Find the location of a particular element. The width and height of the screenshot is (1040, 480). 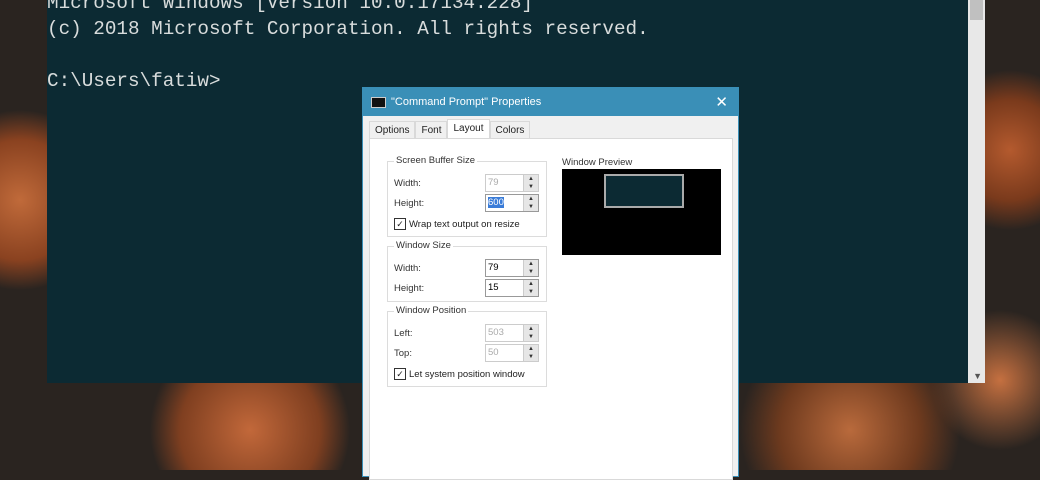

window-height-value: 15 is located at coordinates (504, 288).